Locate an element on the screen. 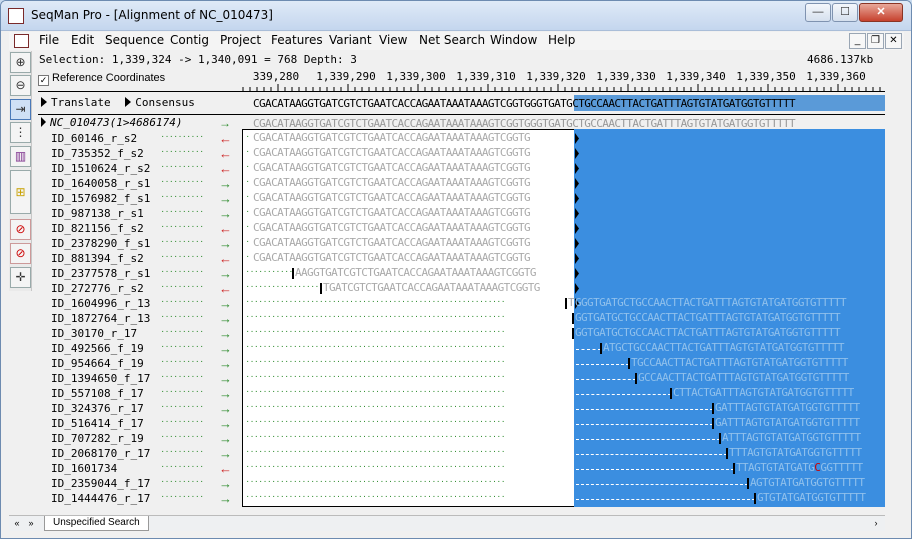 This screenshot has width=912, height=539. read-name: ID_707282_r_19 is located at coordinates (97, 438).